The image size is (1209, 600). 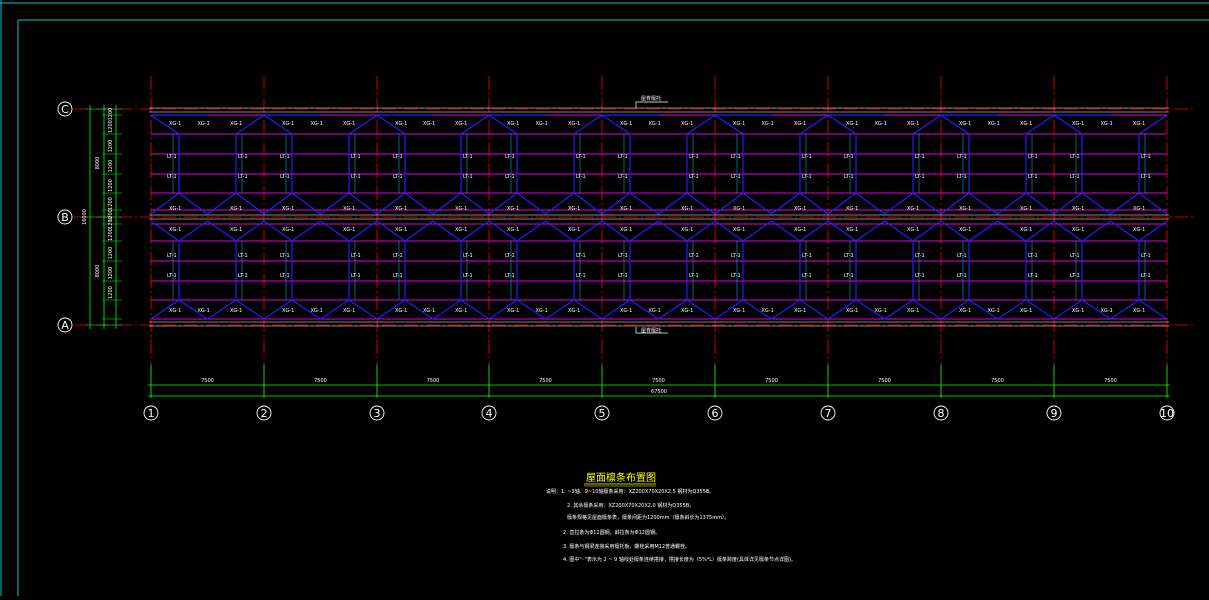 I want to click on column-axis-label: 9, so click(x=1054, y=413).